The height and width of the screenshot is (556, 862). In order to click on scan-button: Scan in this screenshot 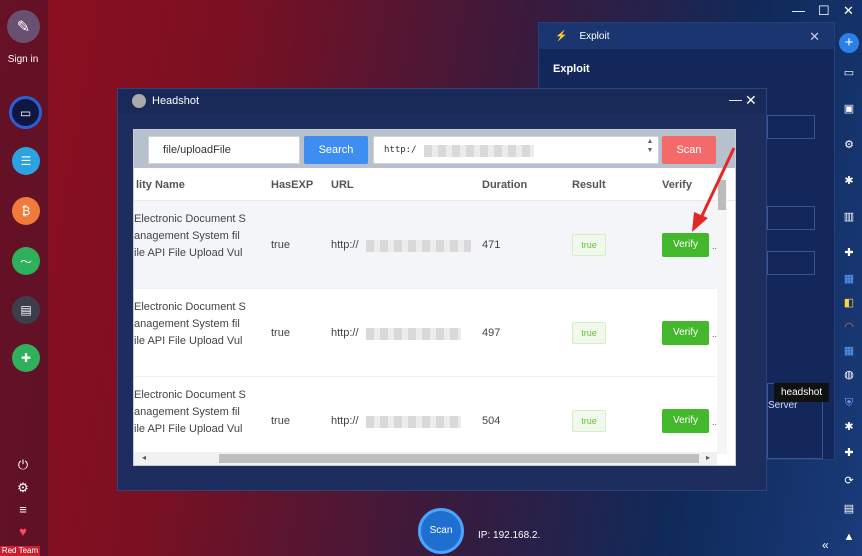, I will do `click(689, 150)`.